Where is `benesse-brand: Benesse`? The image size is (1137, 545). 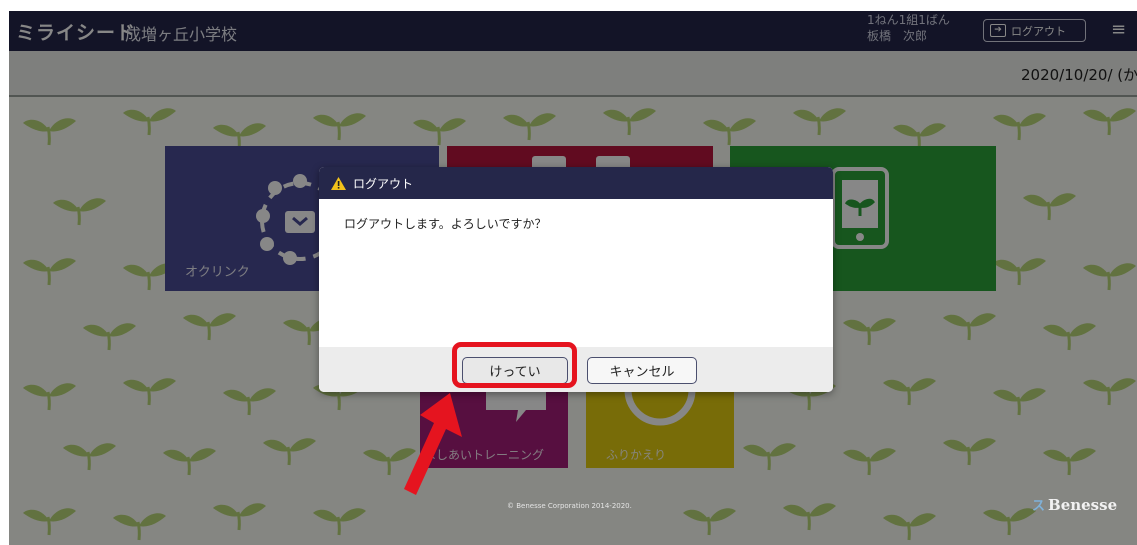 benesse-brand: Benesse is located at coordinates (1083, 505).